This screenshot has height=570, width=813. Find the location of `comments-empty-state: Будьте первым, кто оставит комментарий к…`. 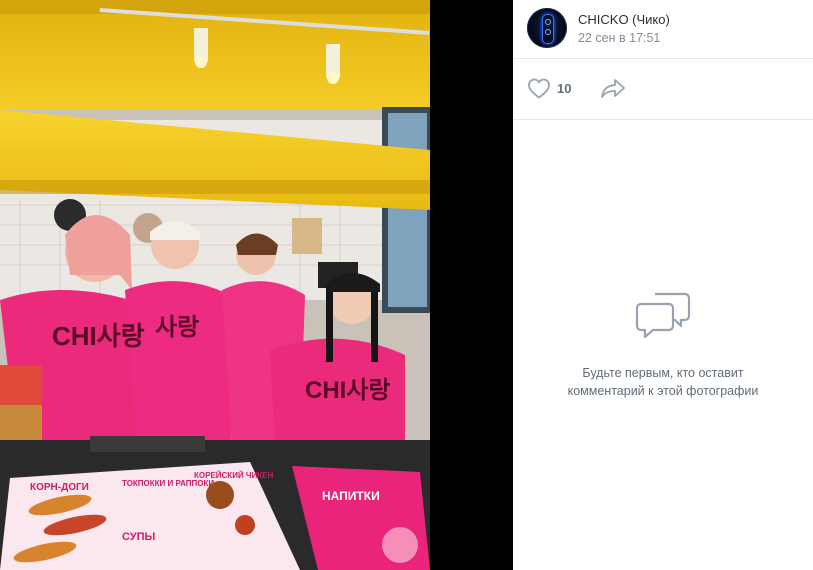

comments-empty-state: Будьте первым, кто оставит комментарий к… is located at coordinates (663, 345).